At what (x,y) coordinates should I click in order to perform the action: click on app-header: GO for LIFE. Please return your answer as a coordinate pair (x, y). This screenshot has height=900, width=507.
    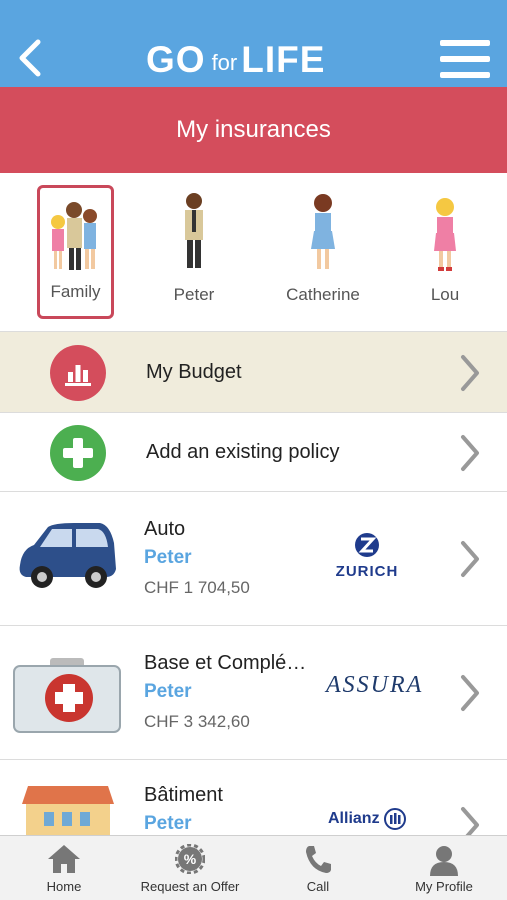
    Looking at the image, I should click on (253, 43).